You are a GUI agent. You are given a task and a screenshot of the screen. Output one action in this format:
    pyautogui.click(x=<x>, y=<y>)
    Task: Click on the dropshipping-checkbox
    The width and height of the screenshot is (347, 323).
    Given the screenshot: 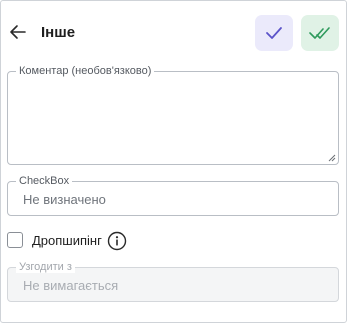 What is the action you would take?
    pyautogui.click(x=15, y=240)
    